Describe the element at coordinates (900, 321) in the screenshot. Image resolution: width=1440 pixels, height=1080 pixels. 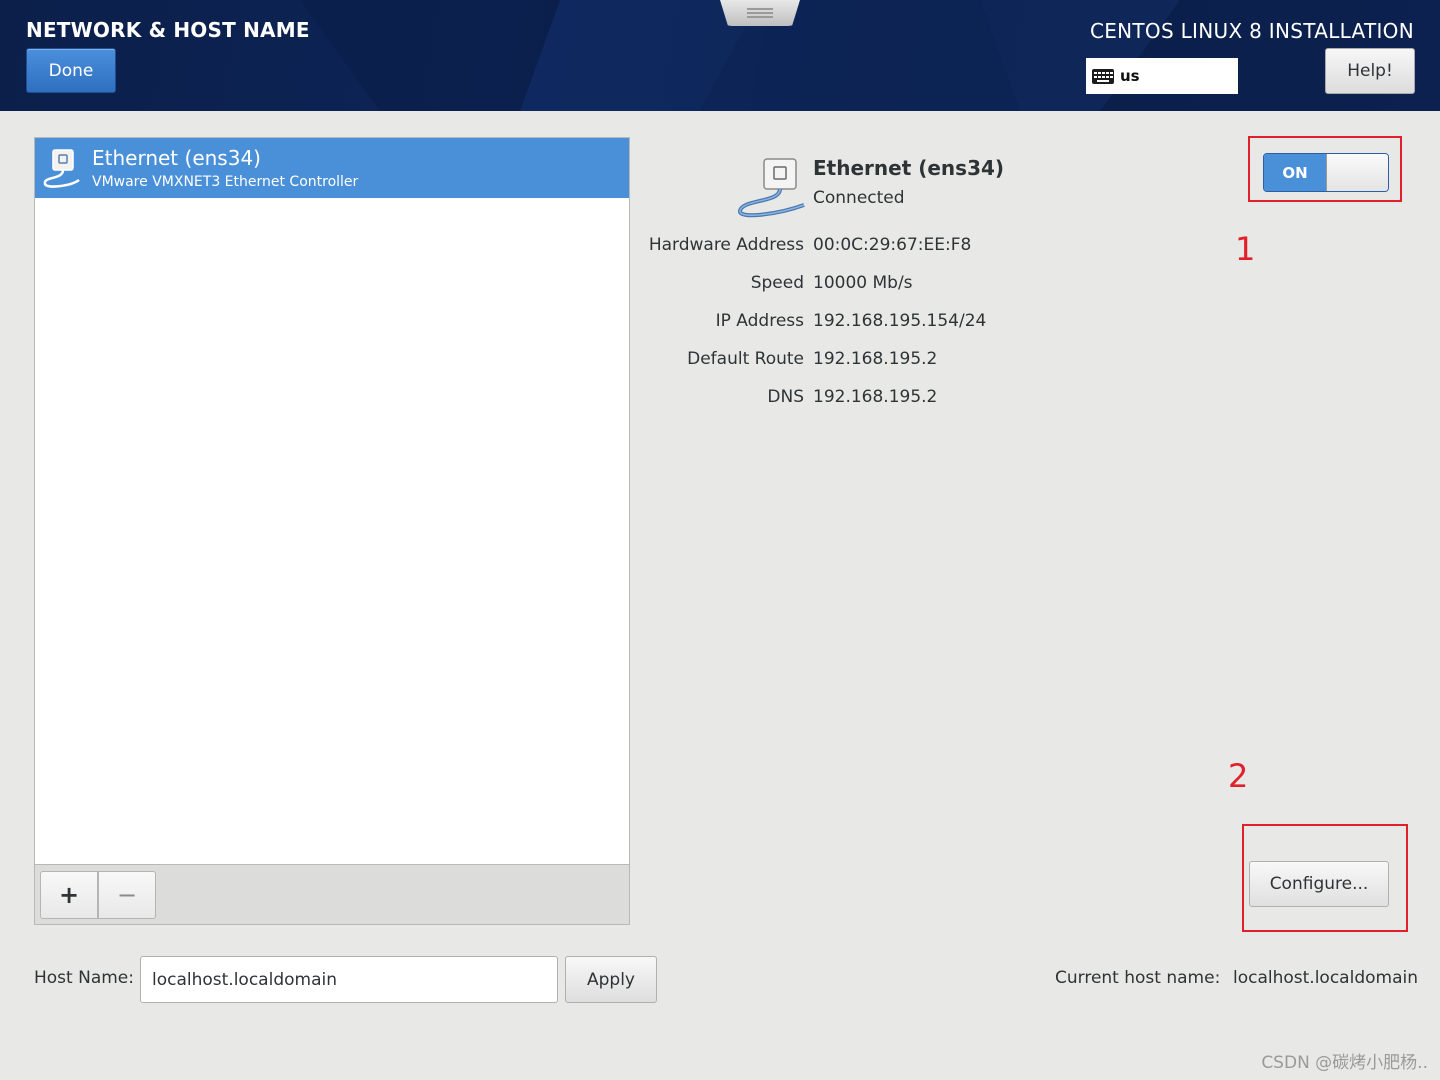
I see `ip-address-value: 192.168.195.154/24` at that location.